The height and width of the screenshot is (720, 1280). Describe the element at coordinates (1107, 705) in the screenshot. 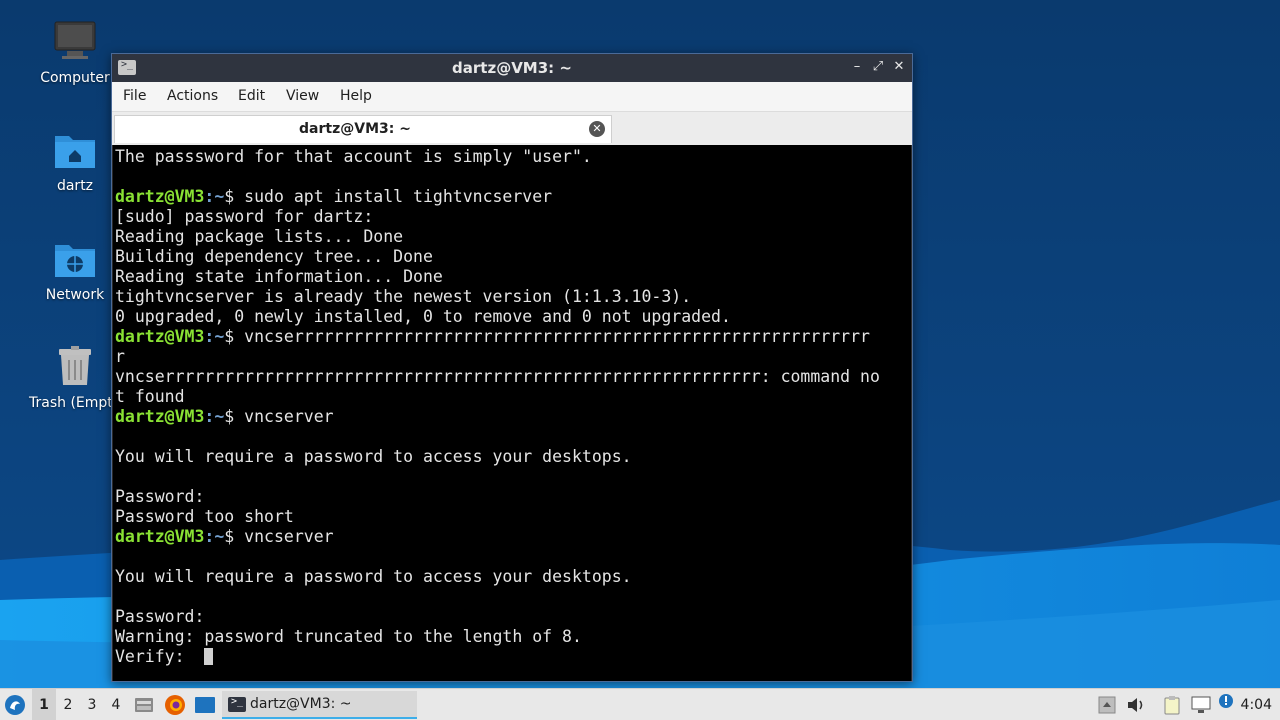

I see `removable-media-icon` at that location.